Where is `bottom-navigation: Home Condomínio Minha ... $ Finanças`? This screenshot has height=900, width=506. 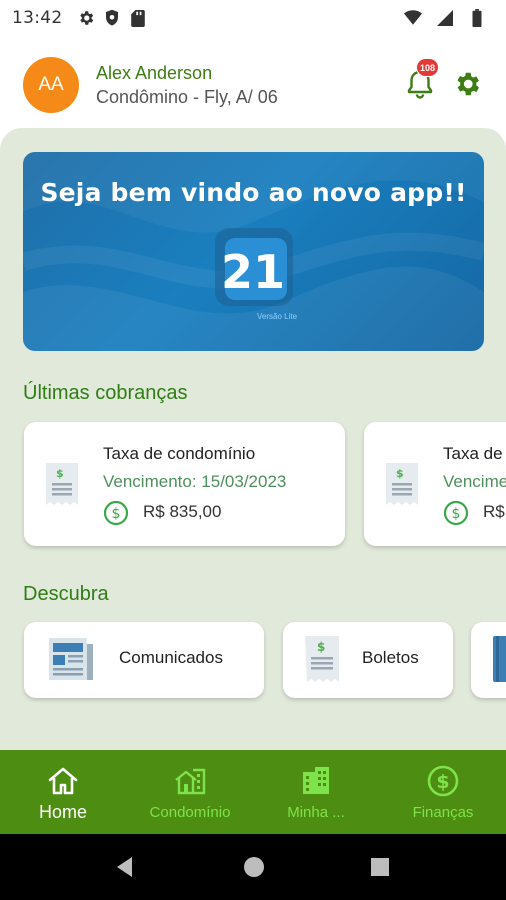
bottom-navigation: Home Condomínio Minha ... $ Finanças is located at coordinates (253, 792).